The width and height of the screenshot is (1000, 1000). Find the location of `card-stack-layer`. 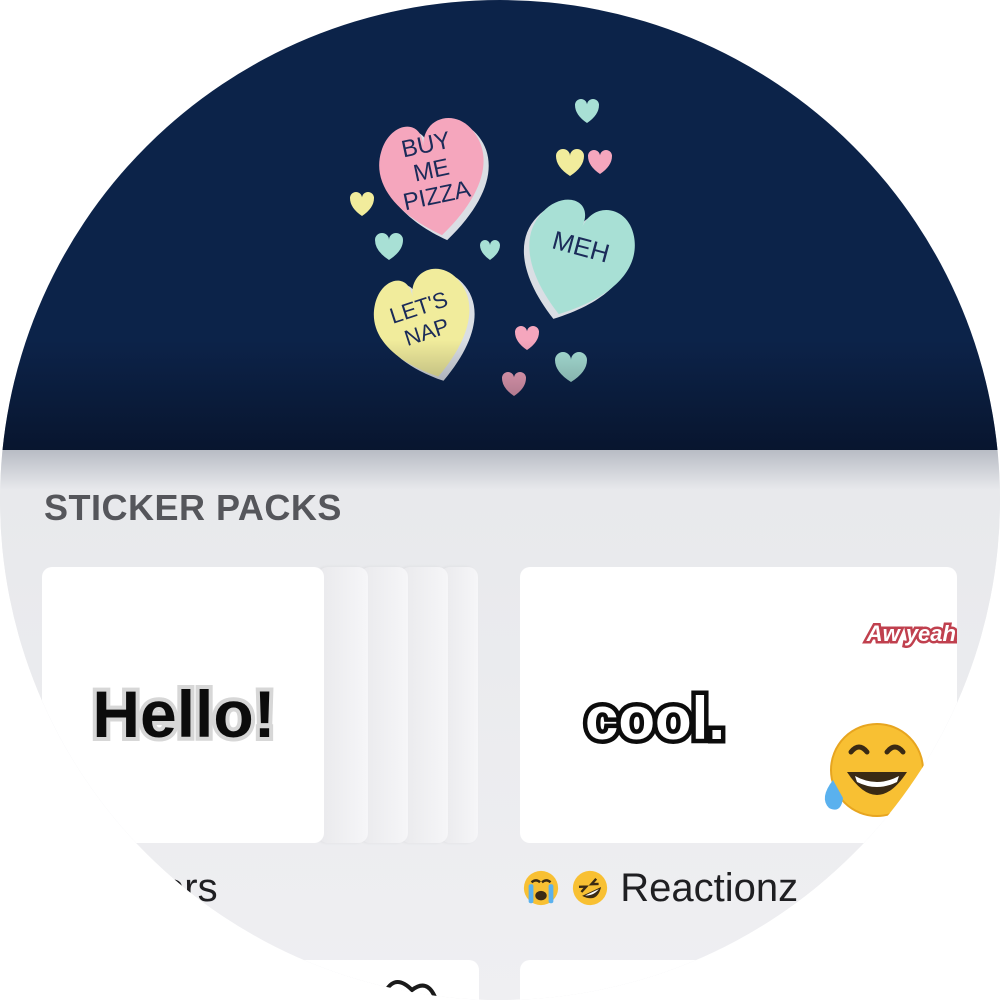

card-stack-layer is located at coordinates (343, 705).